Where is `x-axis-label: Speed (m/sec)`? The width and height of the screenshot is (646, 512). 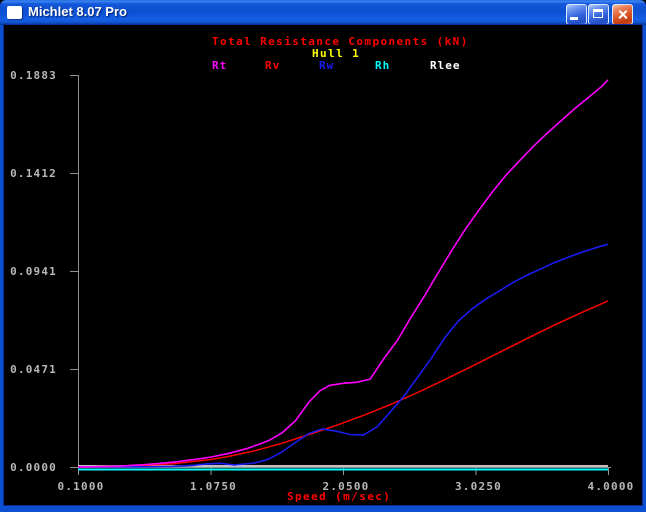
x-axis-label: Speed (m/sec) is located at coordinates (339, 496).